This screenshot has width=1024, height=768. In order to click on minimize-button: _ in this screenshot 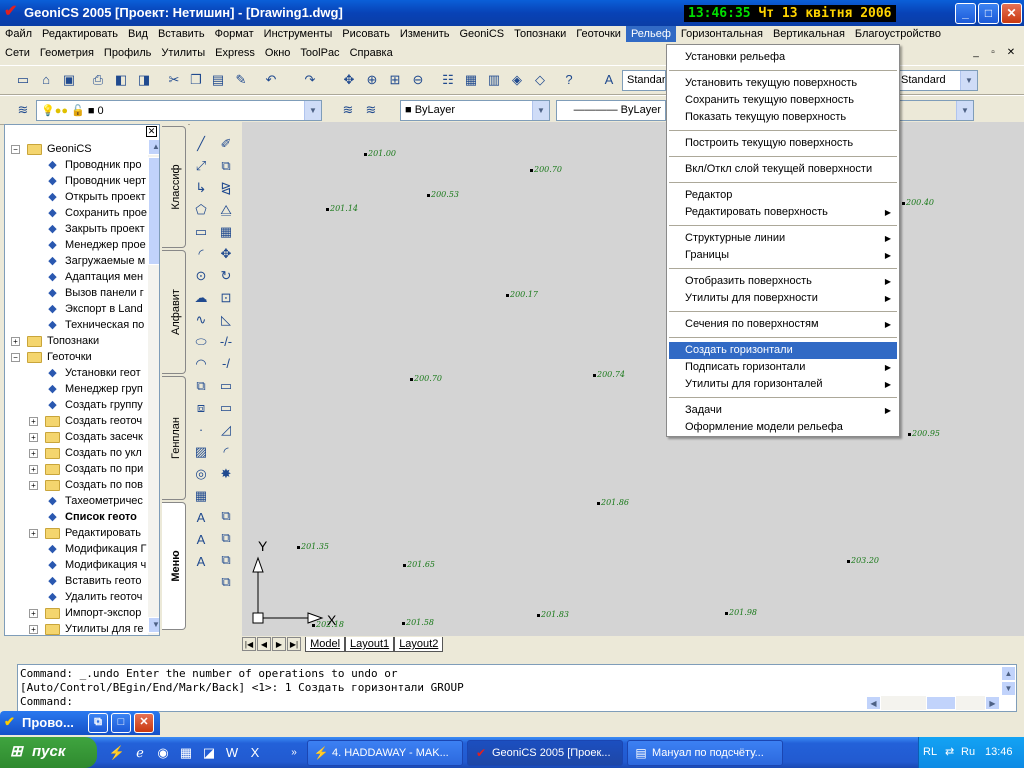, I will do `click(965, 13)`.